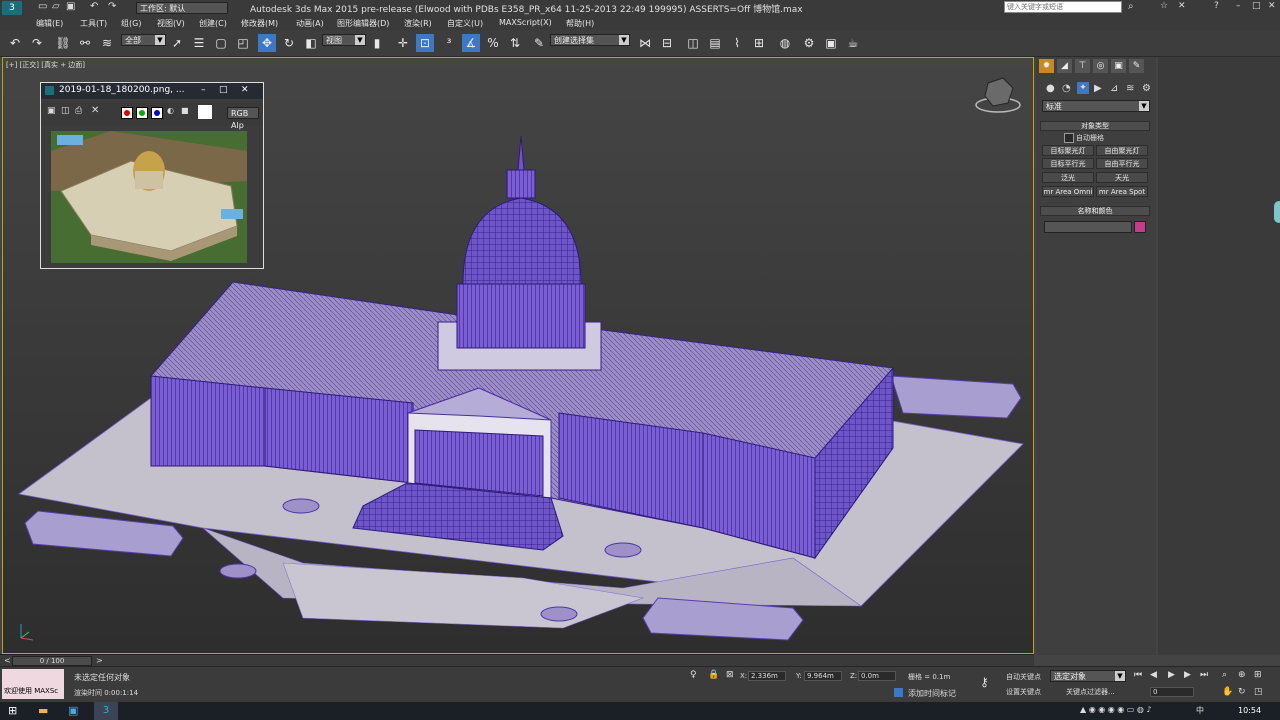  What do you see at coordinates (52, 661) in the screenshot?
I see `time-slider-thumb: 0 / 100` at bounding box center [52, 661].